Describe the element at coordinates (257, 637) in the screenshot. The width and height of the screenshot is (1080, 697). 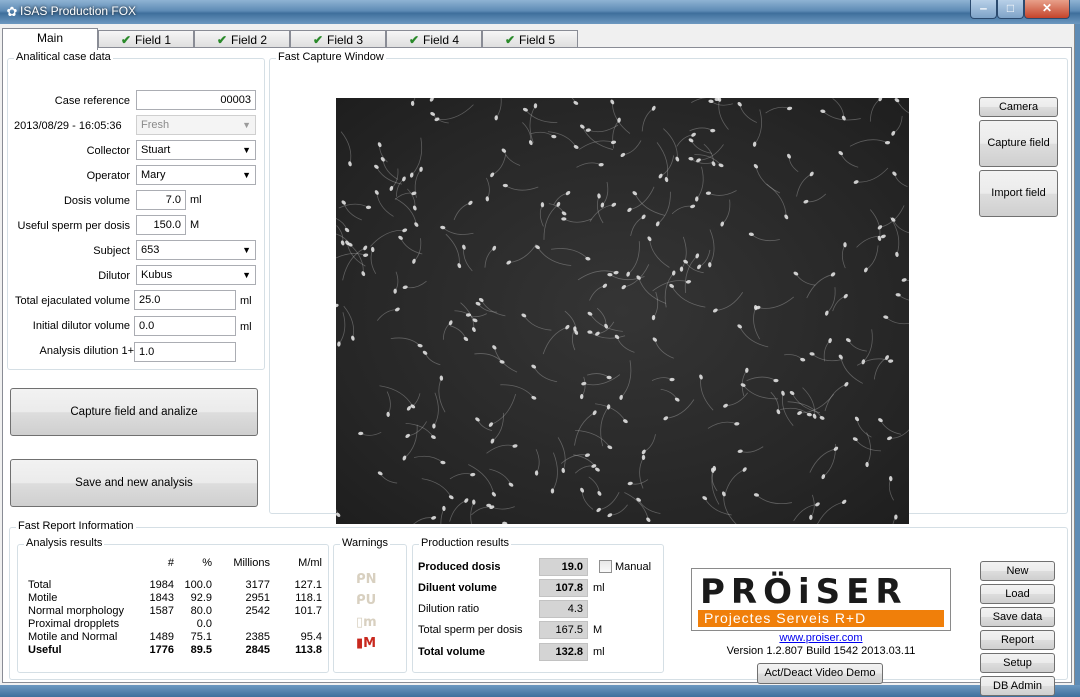
I see `analysis-cell-millions: 2385` at that location.